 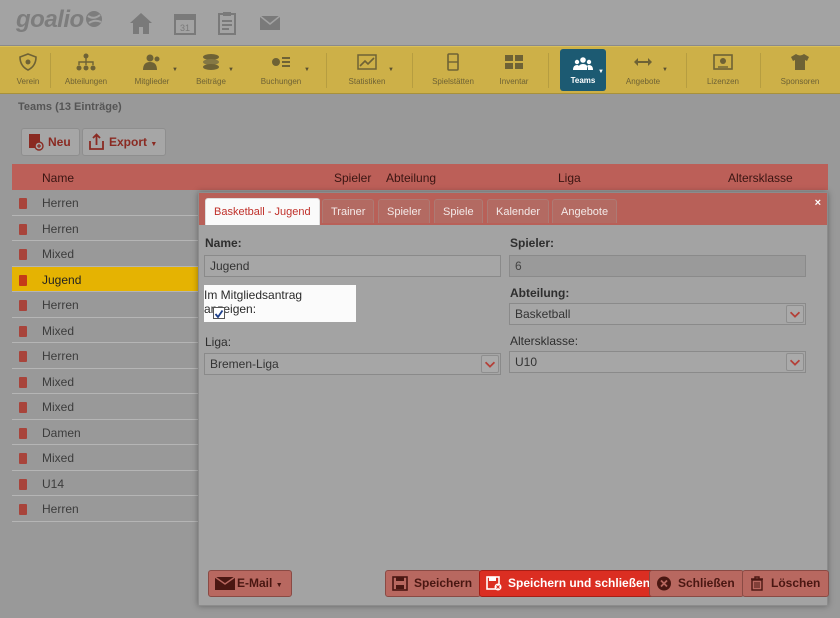 What do you see at coordinates (583, 70) in the screenshot?
I see `nav-teams: Teams ▼` at bounding box center [583, 70].